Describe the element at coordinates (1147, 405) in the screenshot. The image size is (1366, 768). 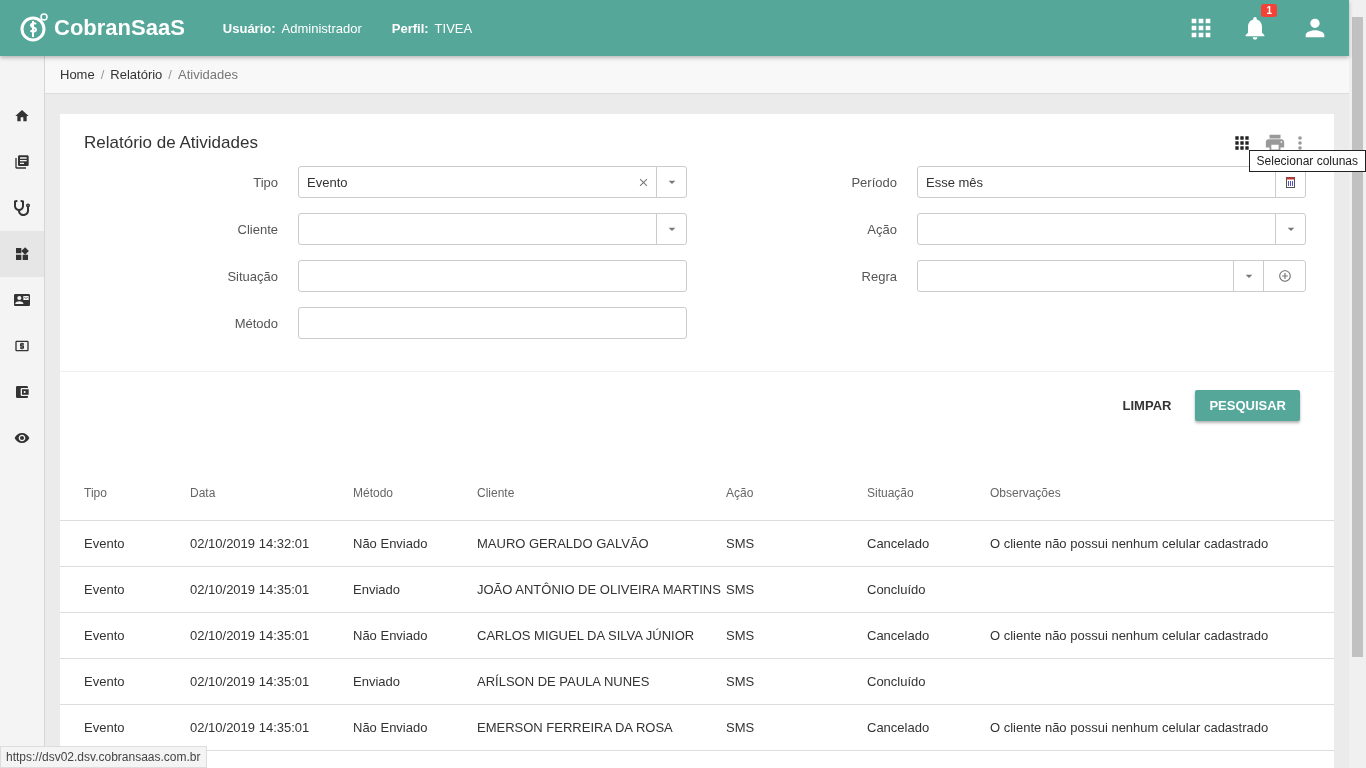
I see `clear-filters-button: LIMPAR` at that location.